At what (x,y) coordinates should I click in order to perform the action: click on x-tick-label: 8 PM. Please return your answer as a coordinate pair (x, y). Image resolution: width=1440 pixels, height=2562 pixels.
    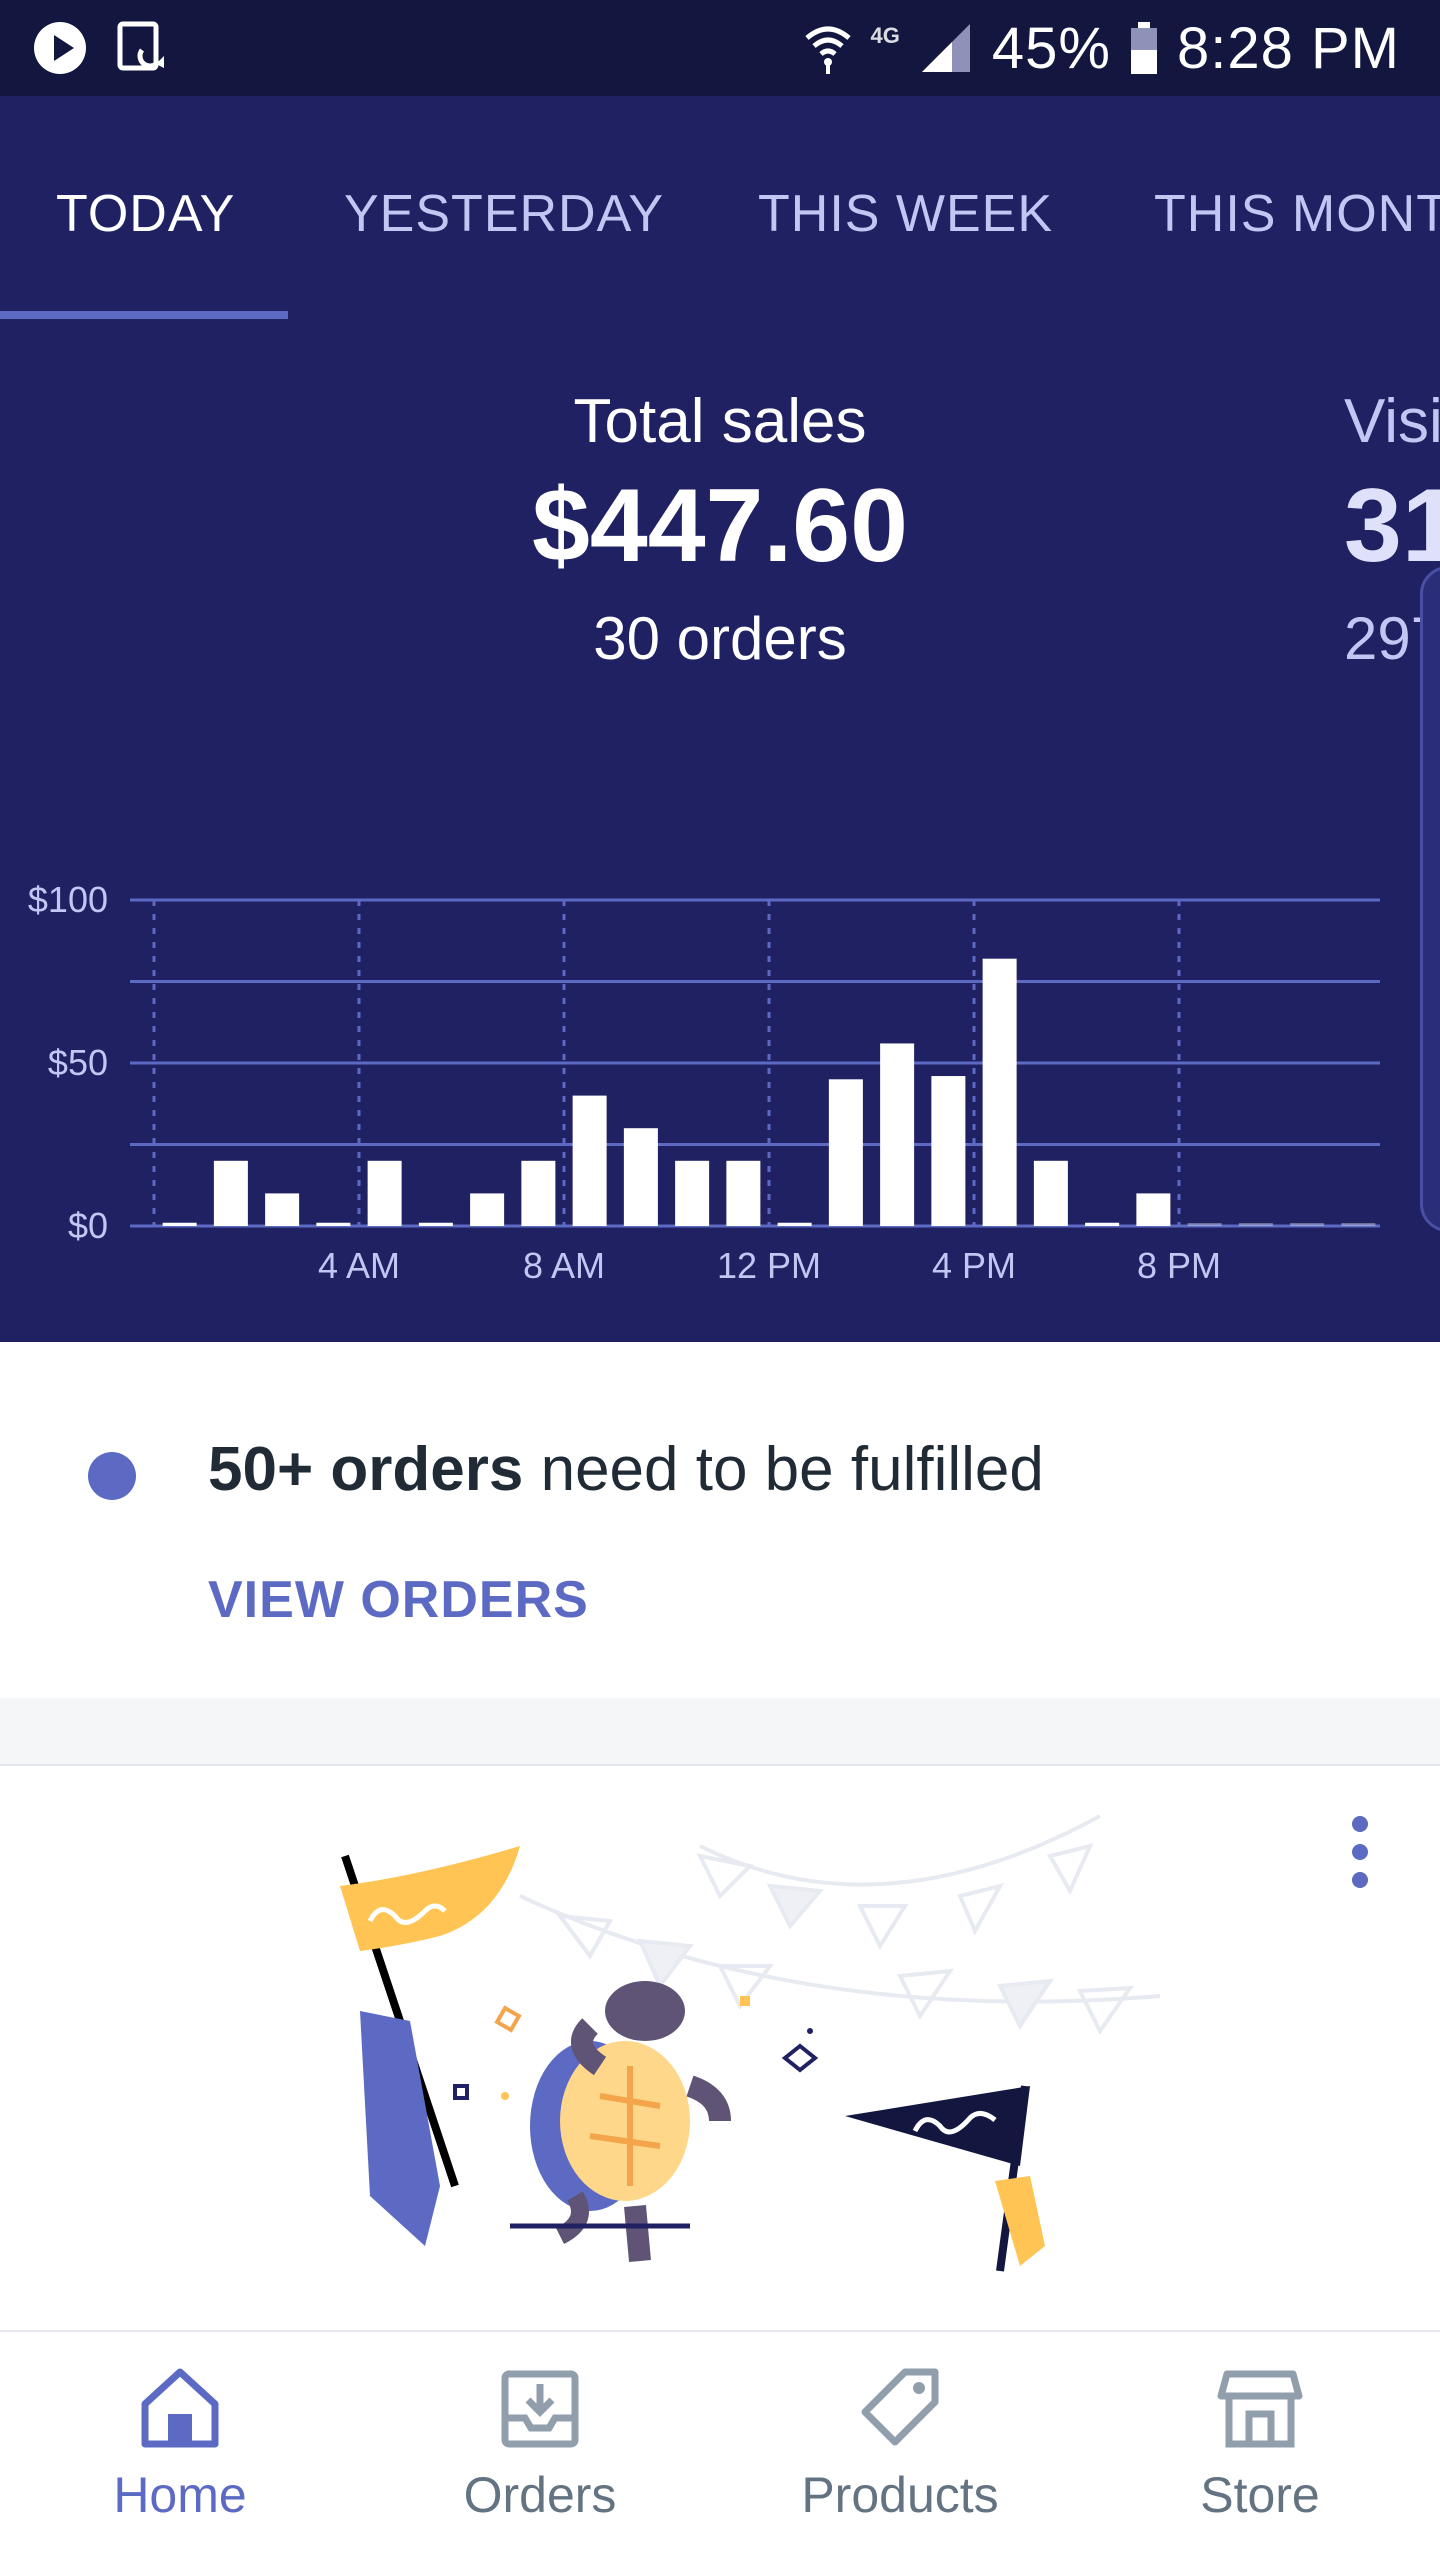
    Looking at the image, I should click on (1179, 1265).